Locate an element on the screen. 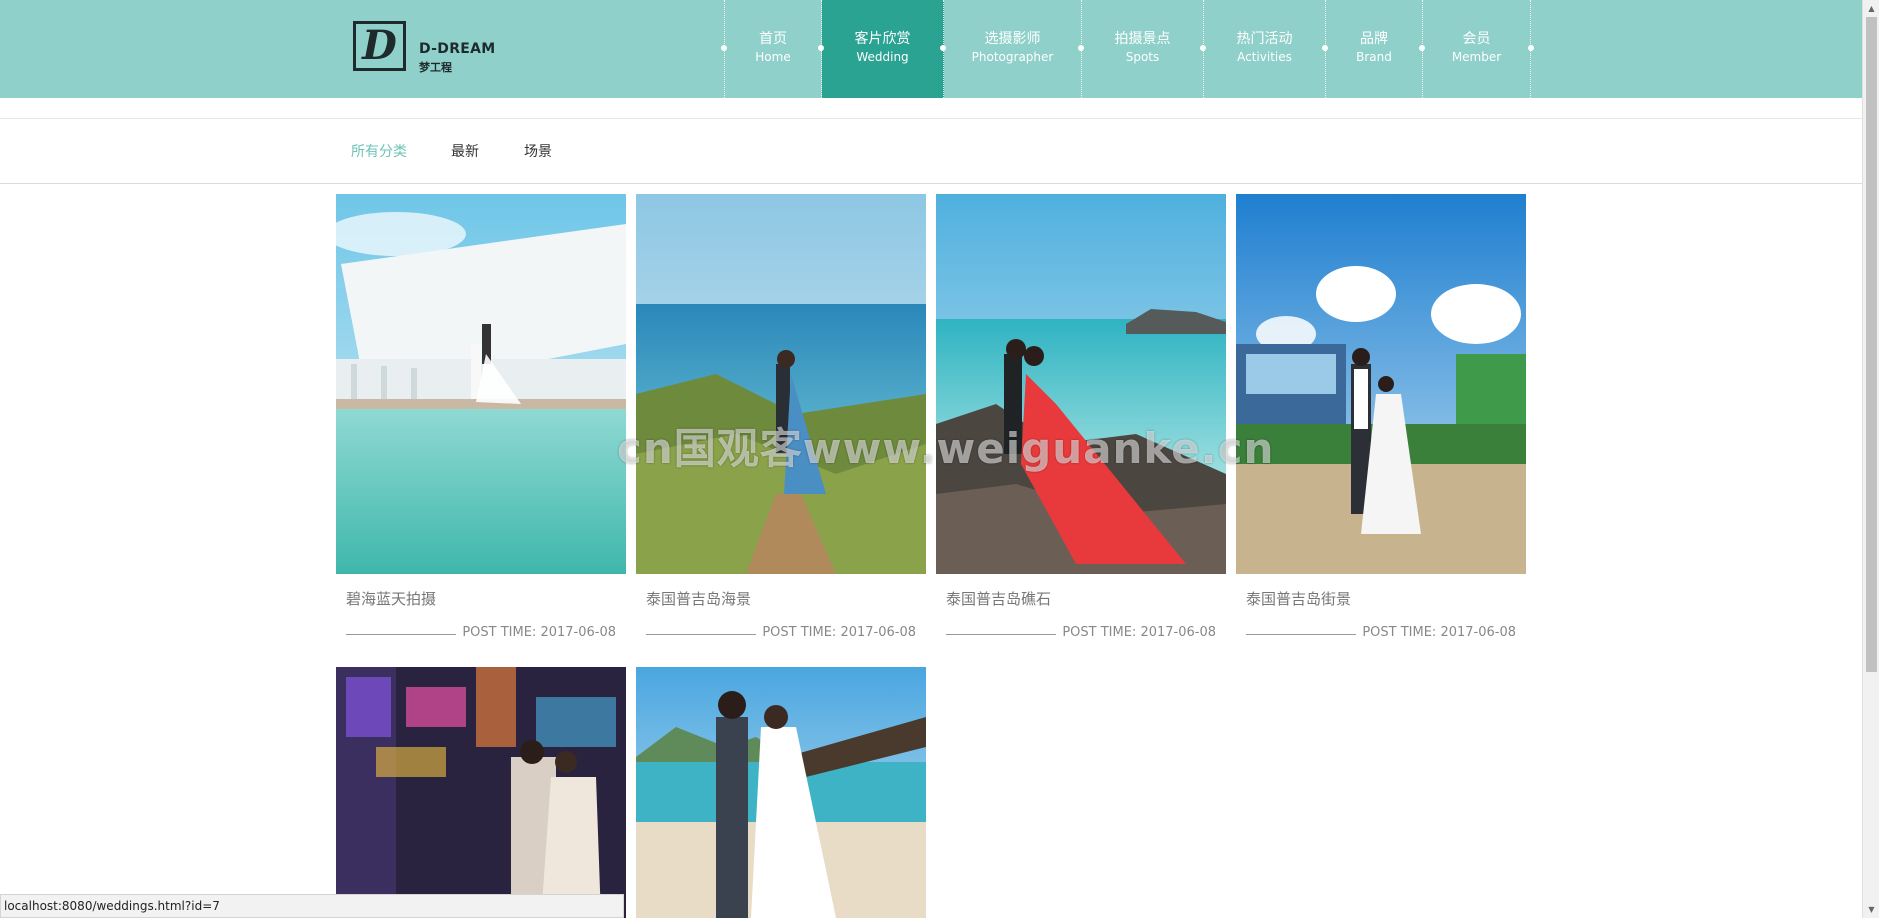 This screenshot has height=918, width=1879. nav-photographer: 选摄影师 Photographer is located at coordinates (1011, 49).